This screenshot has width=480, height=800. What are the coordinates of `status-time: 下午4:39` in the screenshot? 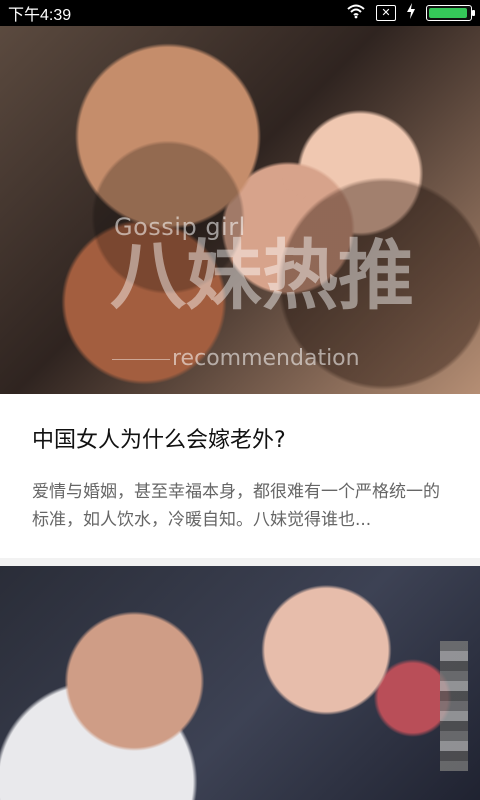 It's located at (40, 15).